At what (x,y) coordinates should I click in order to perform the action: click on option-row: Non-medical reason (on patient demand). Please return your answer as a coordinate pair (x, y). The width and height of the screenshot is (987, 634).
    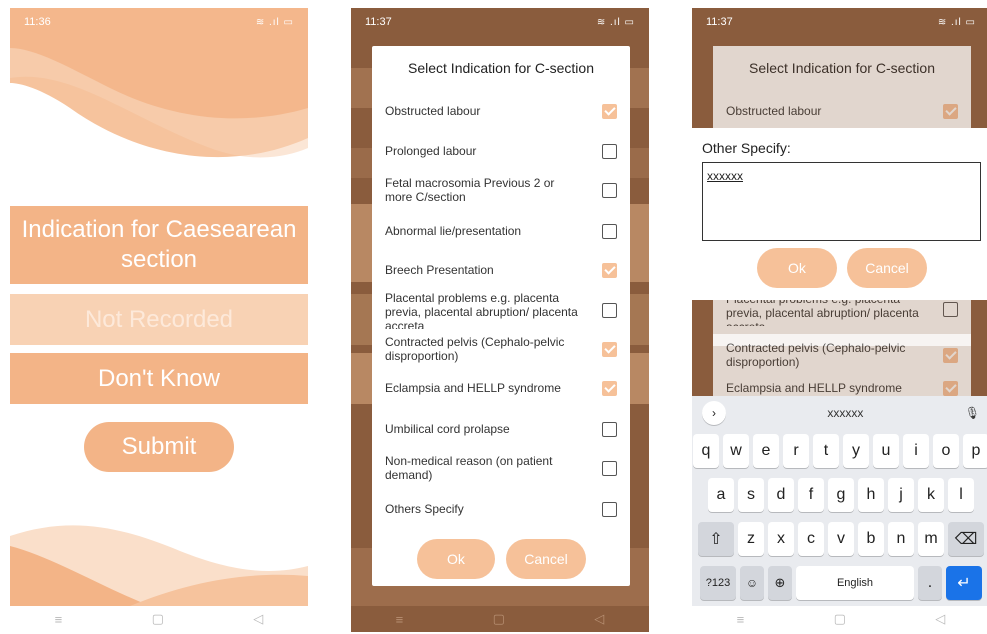
    Looking at the image, I should click on (501, 468).